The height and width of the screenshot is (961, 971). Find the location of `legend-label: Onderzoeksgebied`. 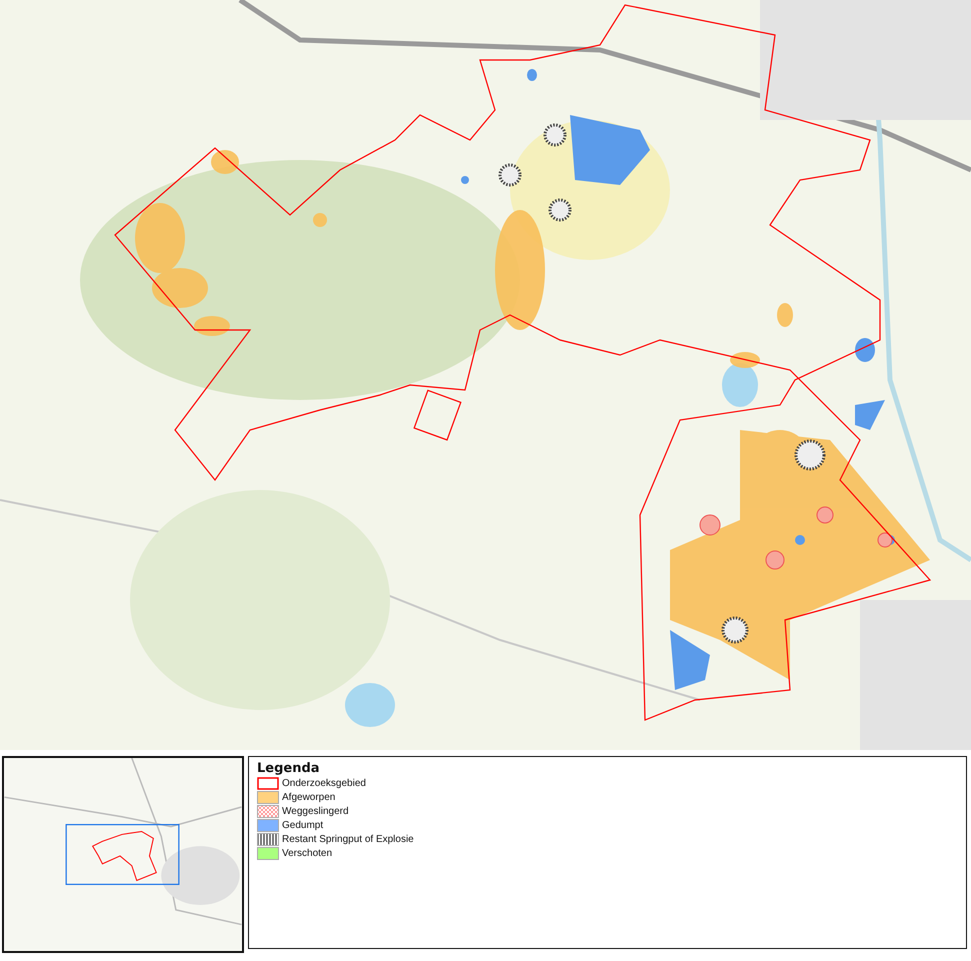

legend-label: Onderzoeksgebied is located at coordinates (324, 783).